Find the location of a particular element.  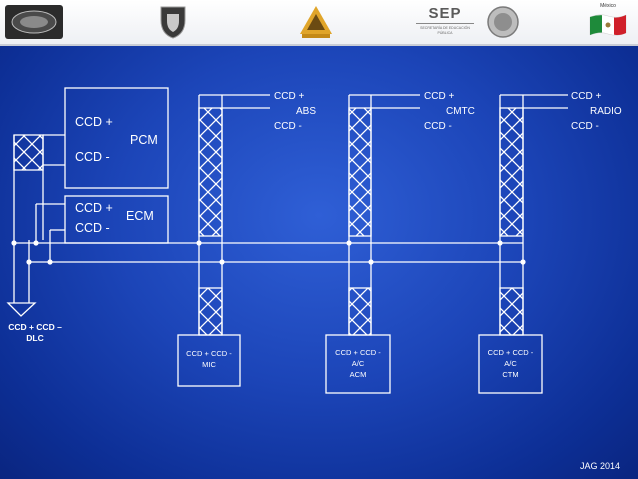

splice-points is located at coordinates (268, 252).